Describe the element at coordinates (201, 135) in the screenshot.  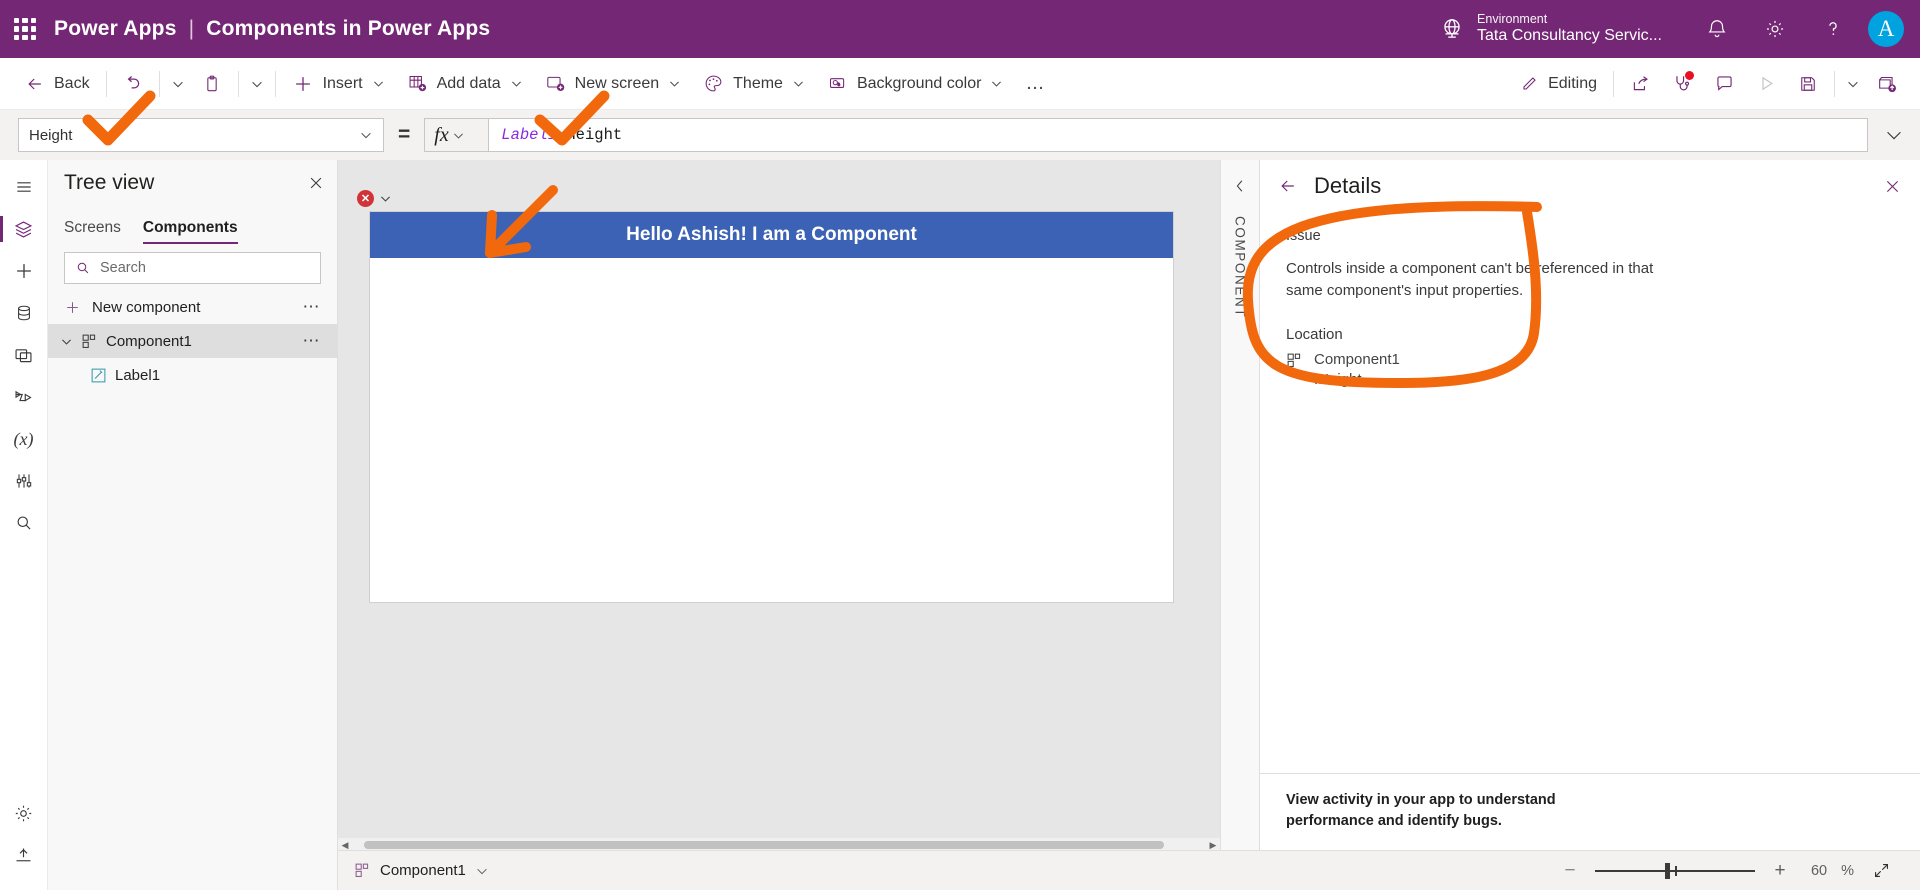
I see `property-selector: Height` at that location.